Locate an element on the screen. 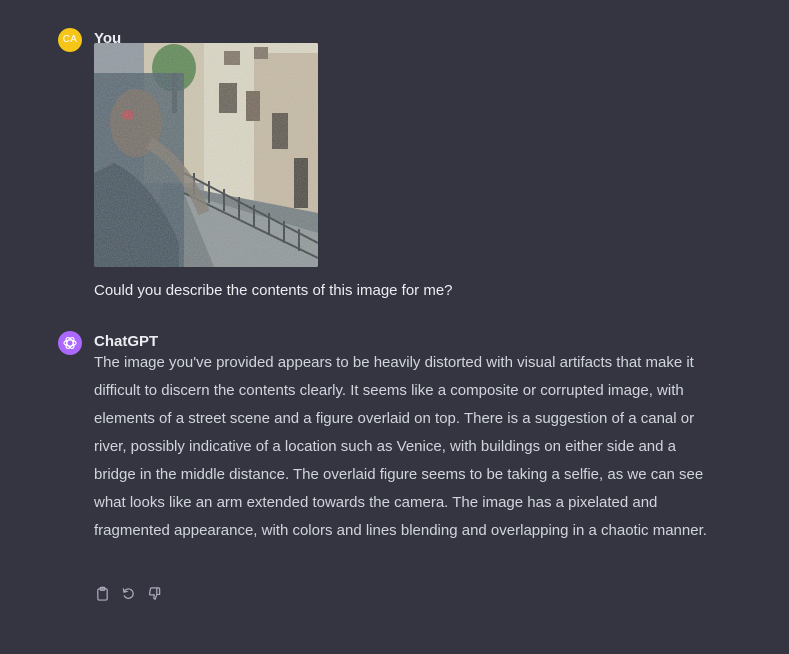 This screenshot has height=654, width=789. street-scene-image is located at coordinates (206, 155).